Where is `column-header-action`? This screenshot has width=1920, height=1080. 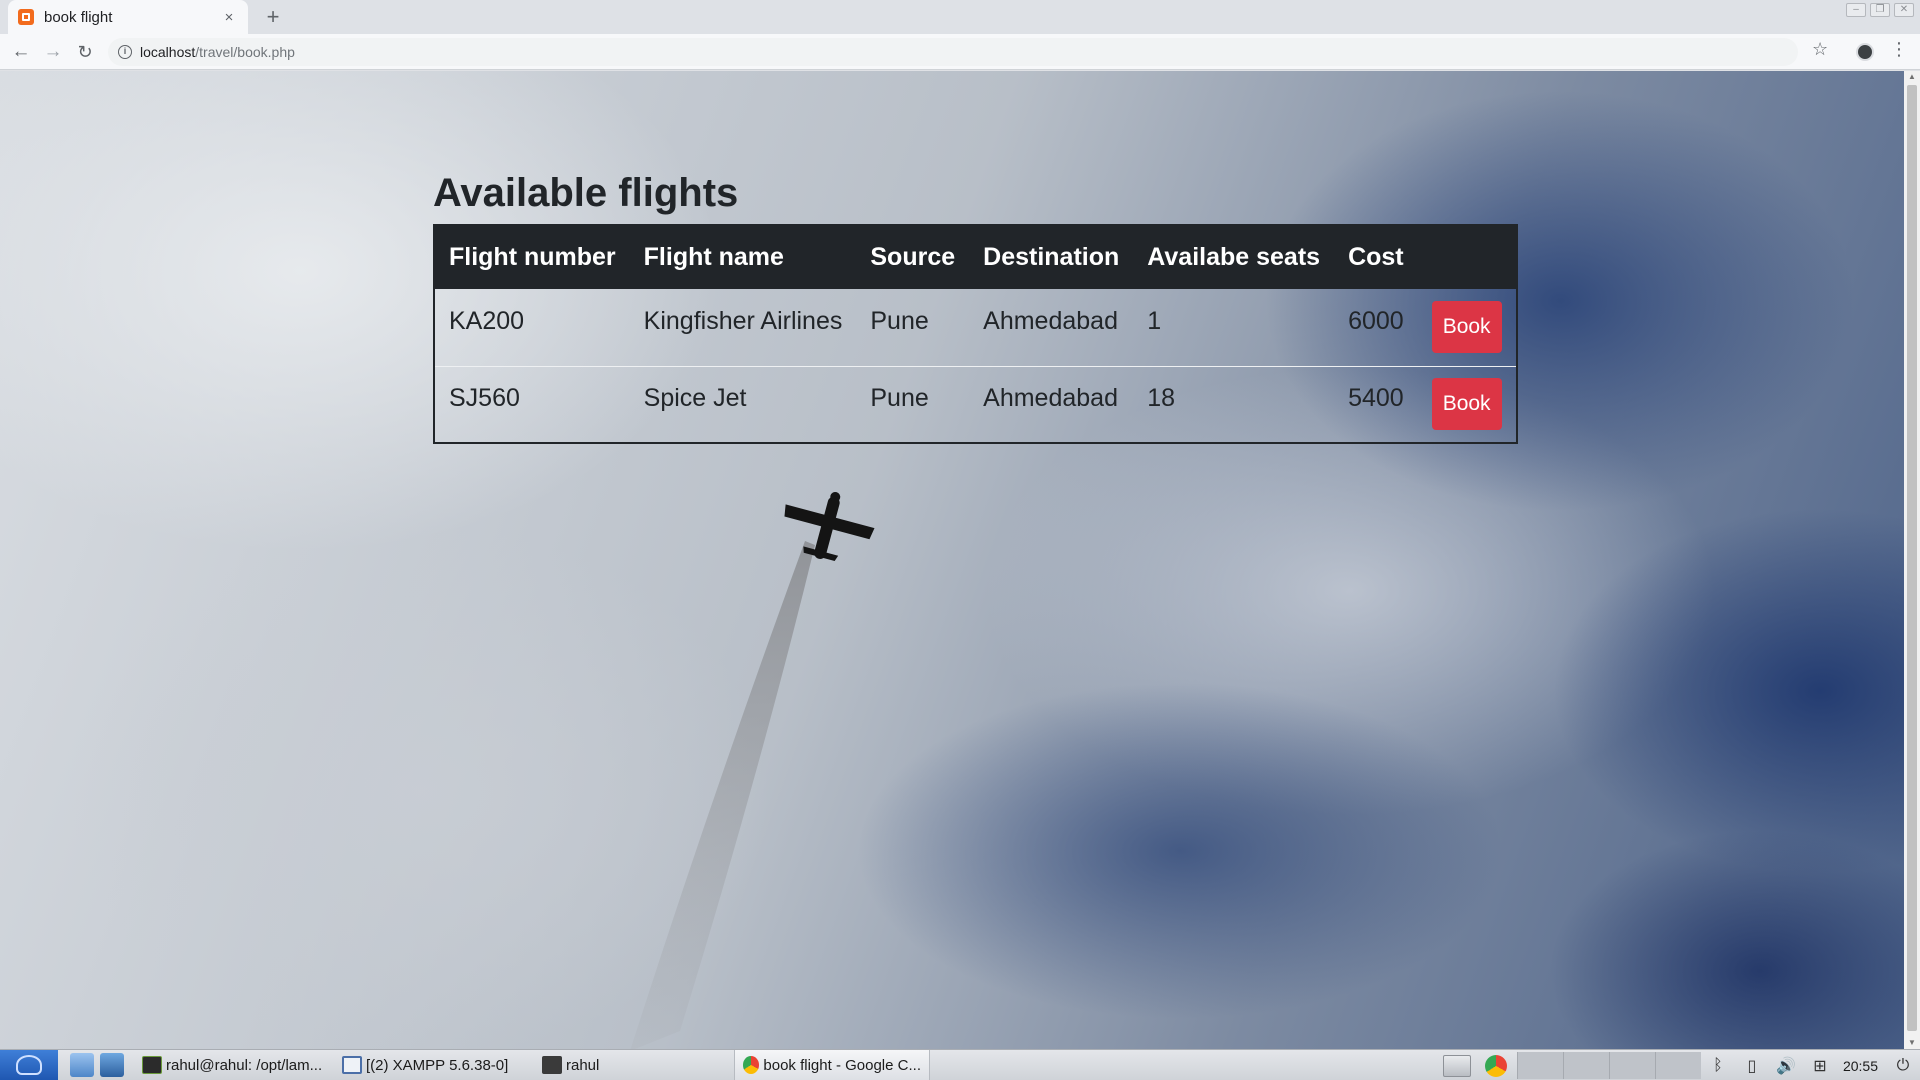 column-header-action is located at coordinates (1467, 257).